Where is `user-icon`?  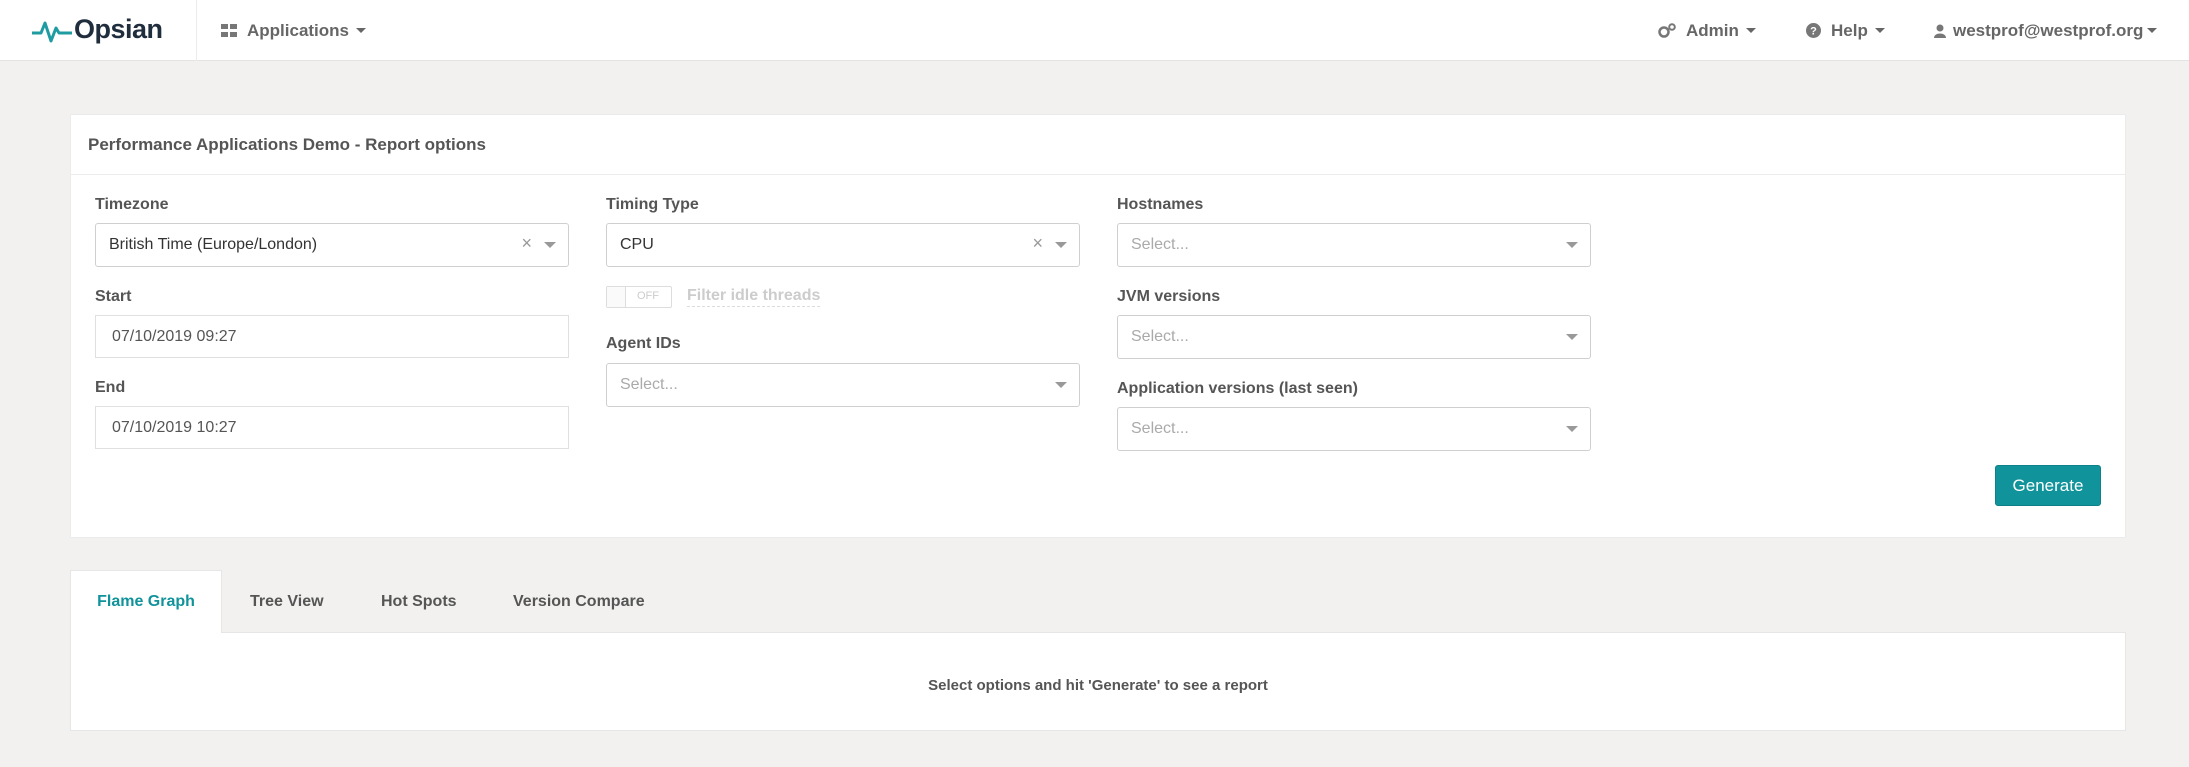
user-icon is located at coordinates (1940, 31).